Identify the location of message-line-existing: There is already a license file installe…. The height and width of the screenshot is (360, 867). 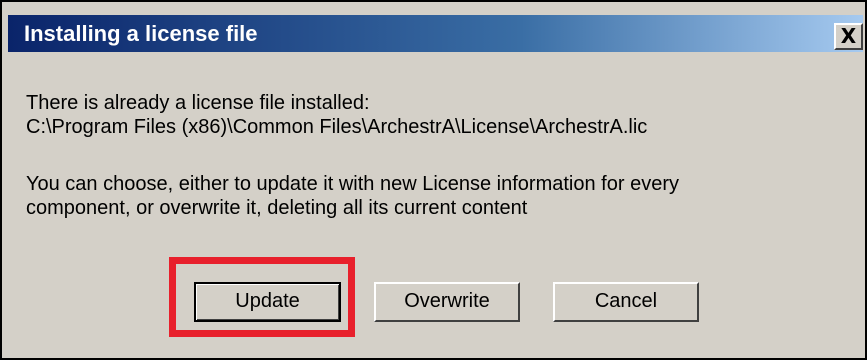
(198, 103).